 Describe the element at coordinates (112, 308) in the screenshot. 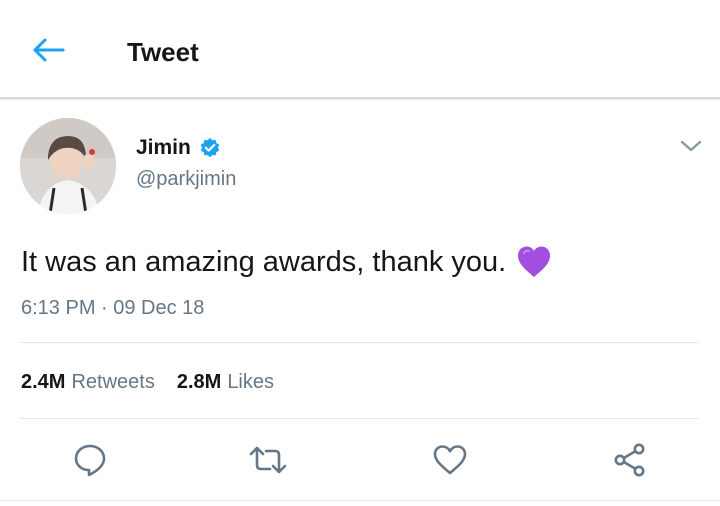

I see `tweet-timestamp: 6:13 PM · 09 Dec 18` at that location.